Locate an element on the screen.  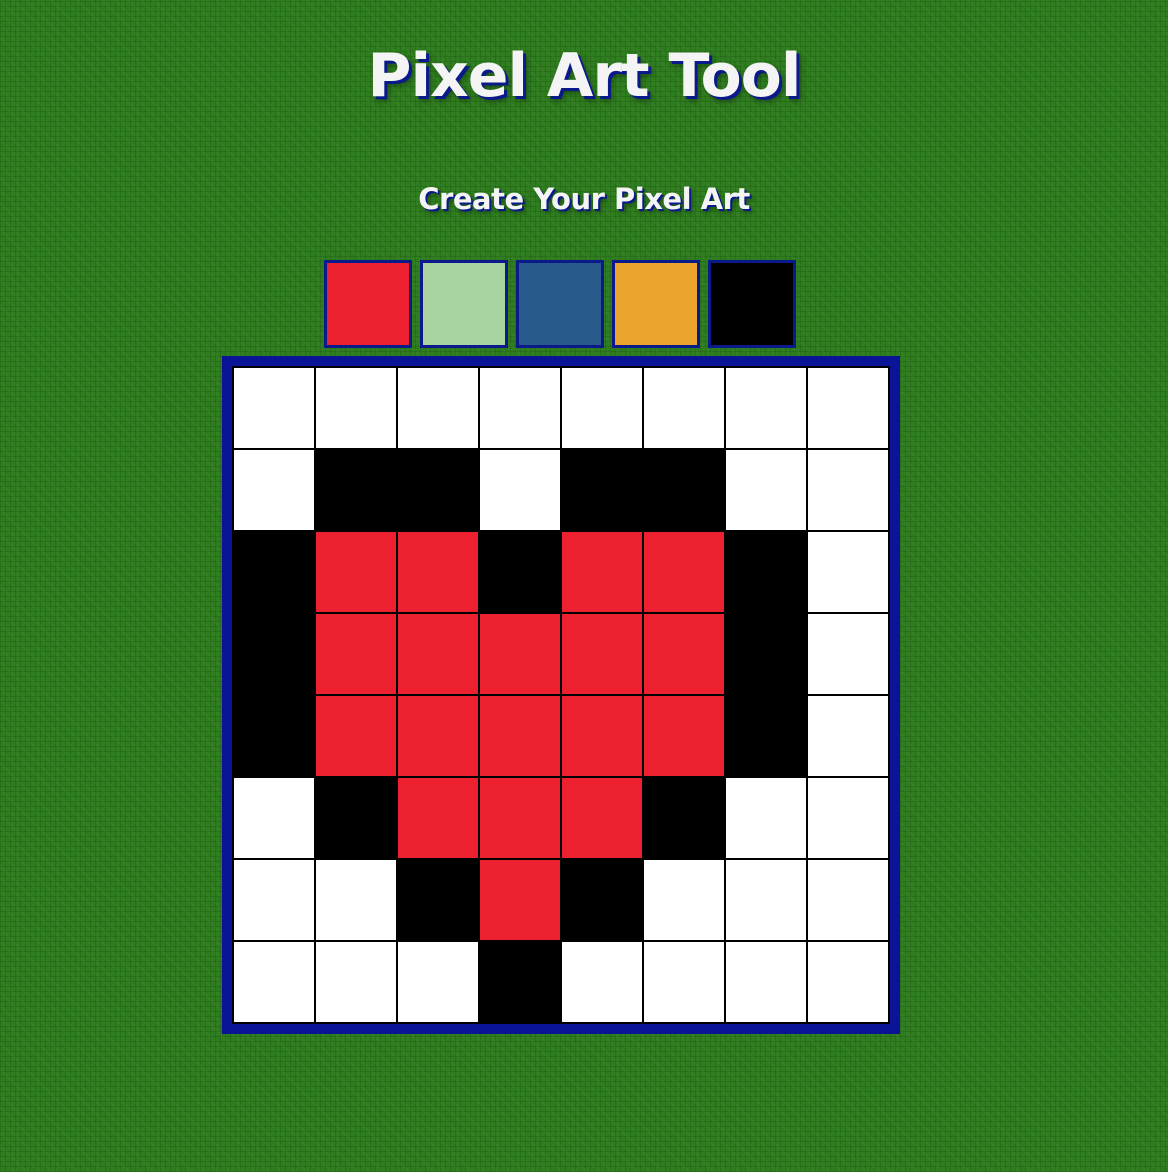
color-swatch-steel-blue is located at coordinates (560, 304).